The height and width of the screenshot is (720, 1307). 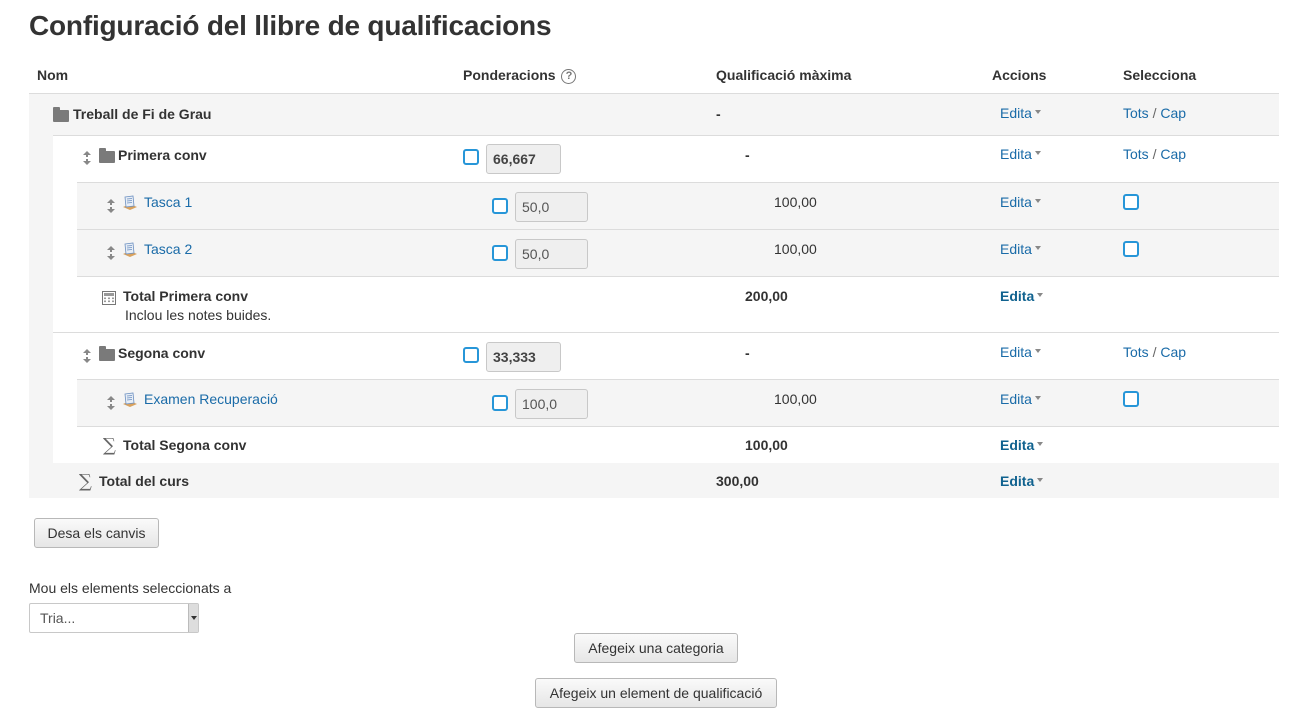 I want to click on edit-menu-tasca2: Edita, so click(x=1020, y=249).